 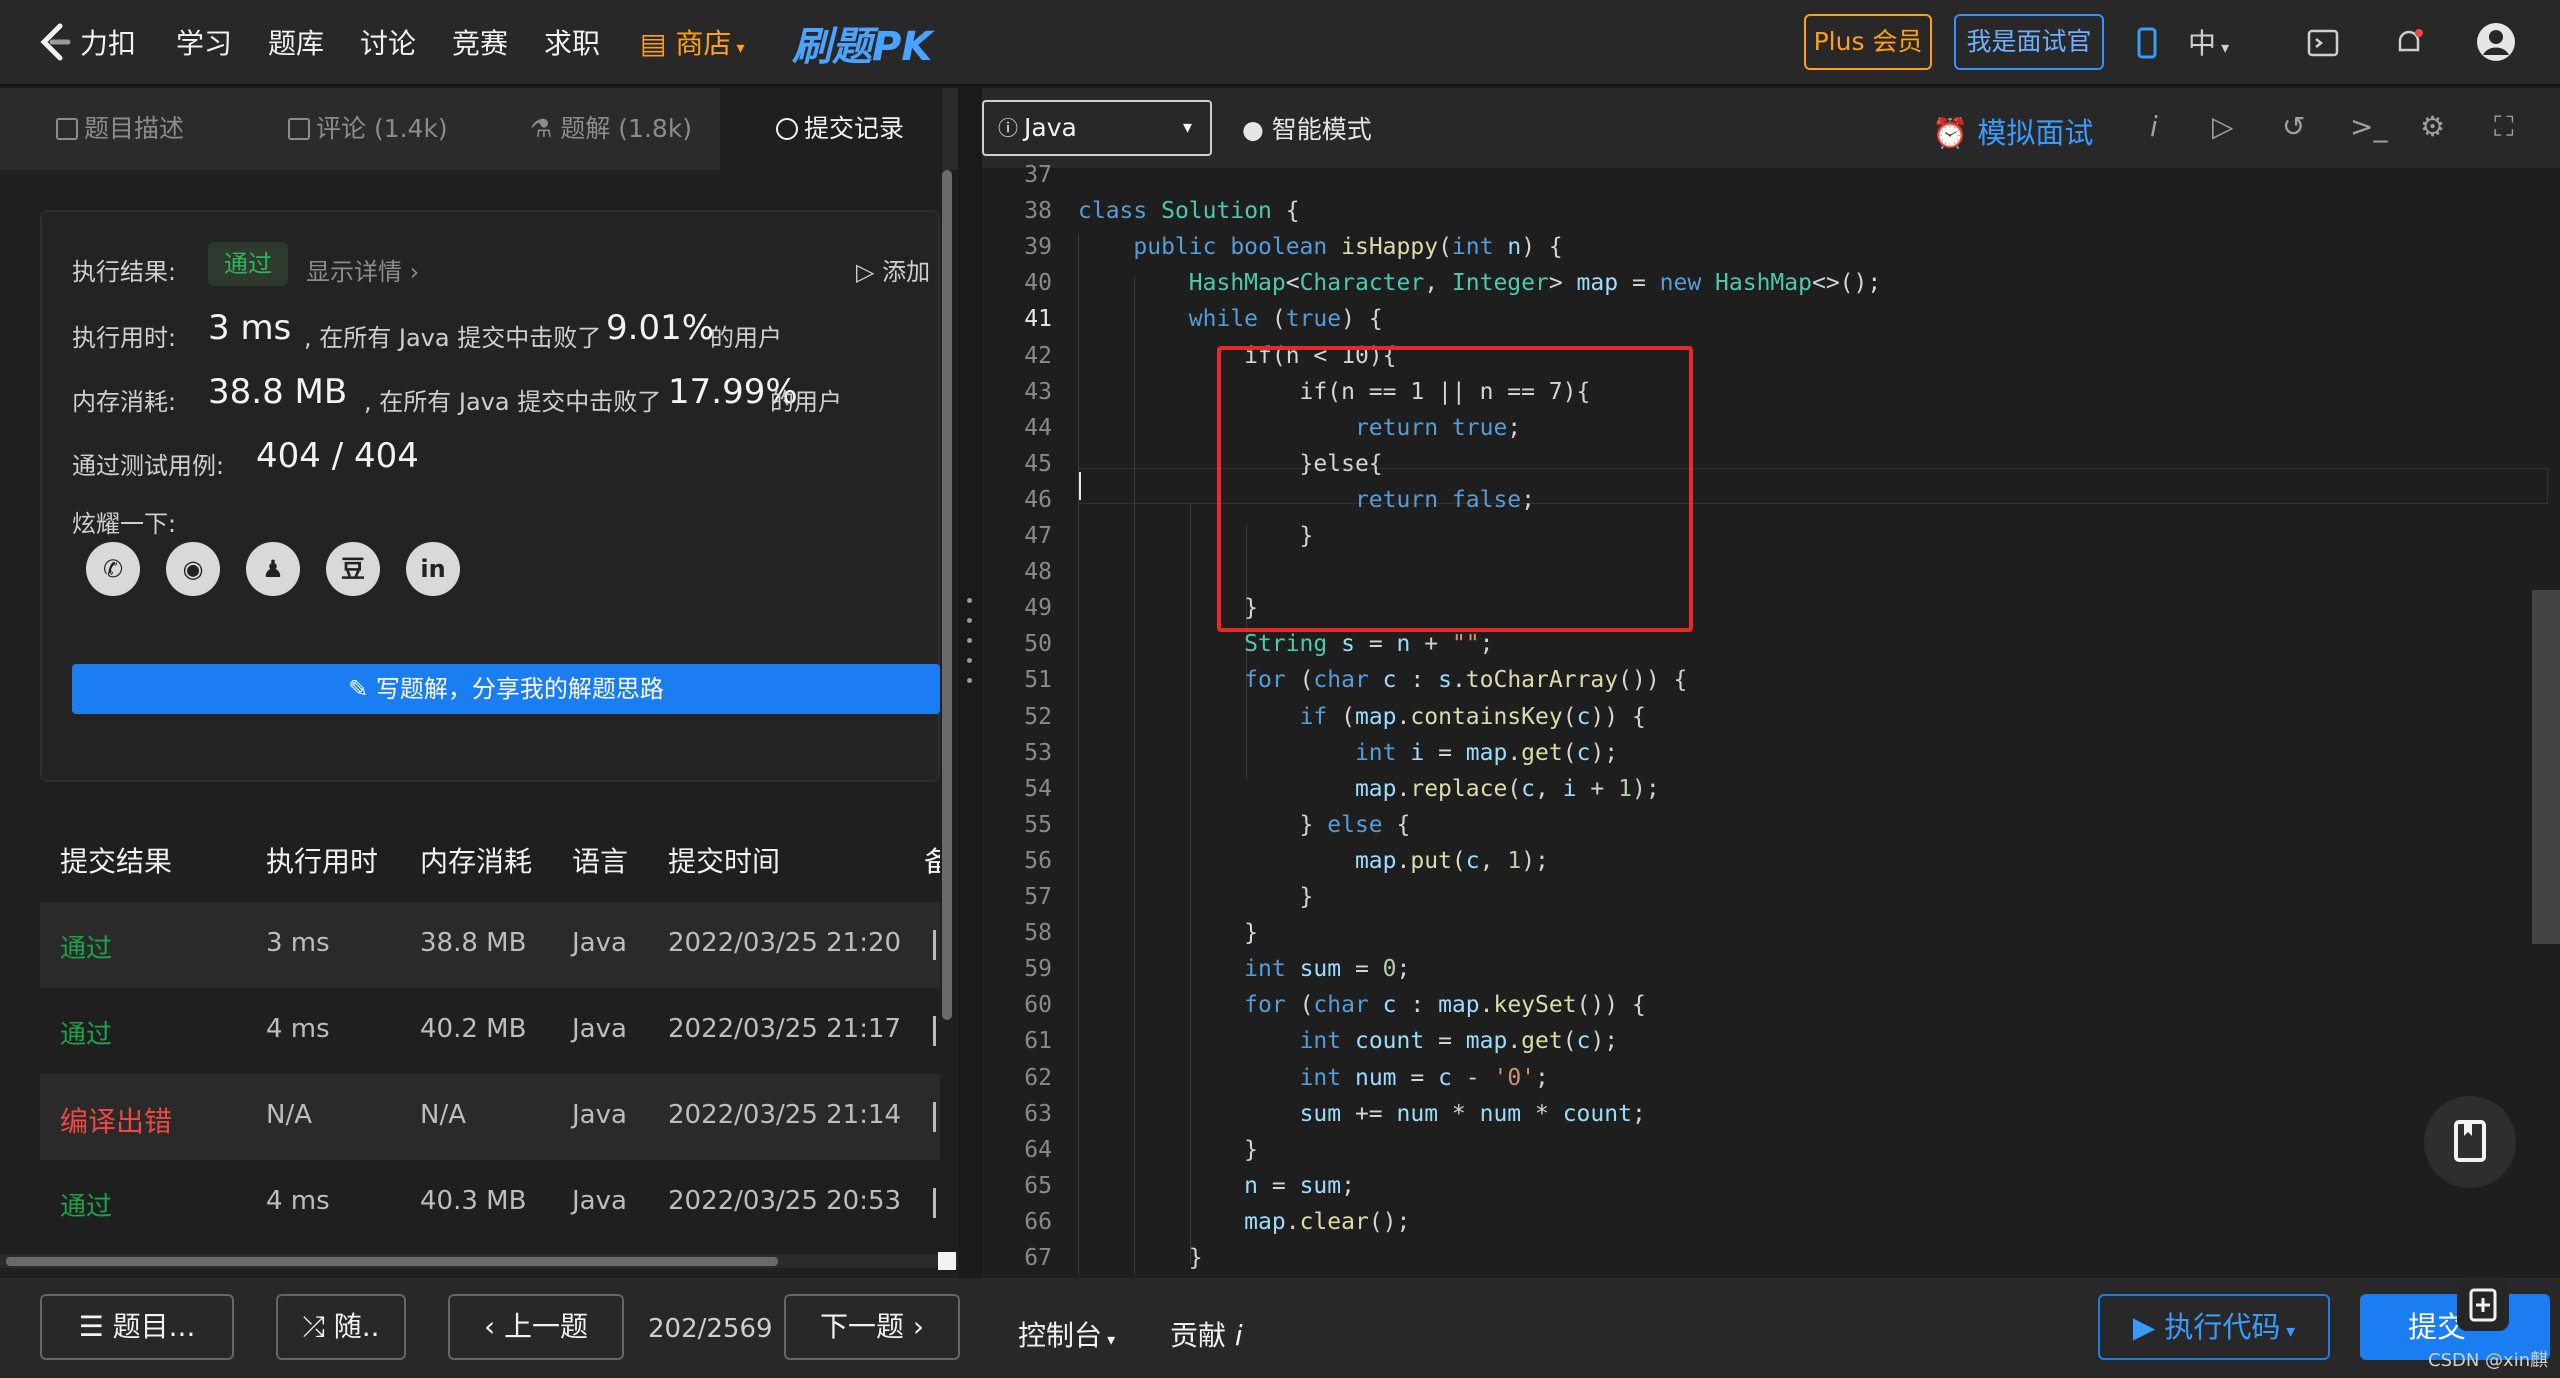 What do you see at coordinates (490, 1203) in the screenshot?
I see `table-row: 通过 4 ms 40.3 MB Java 2022/03/25 20:53` at bounding box center [490, 1203].